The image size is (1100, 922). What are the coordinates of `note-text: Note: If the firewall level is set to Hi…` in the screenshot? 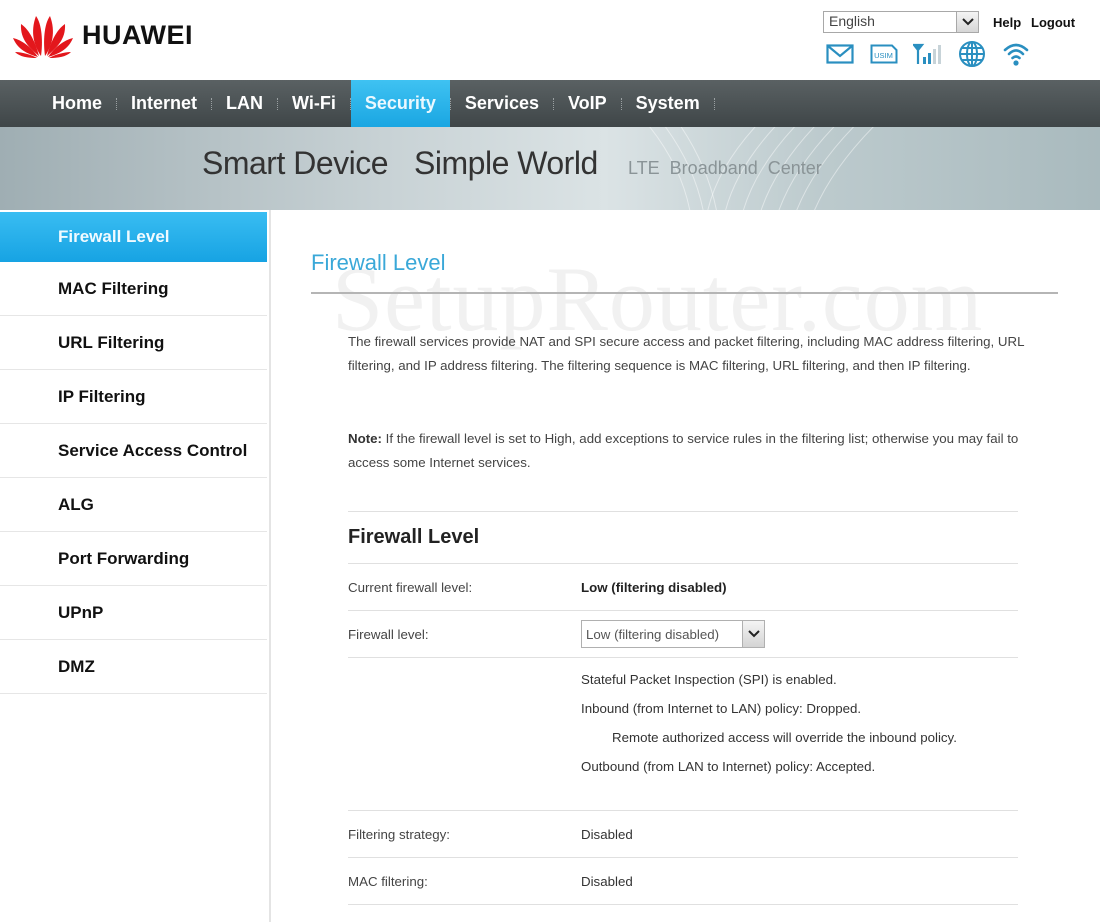 It's located at (688, 451).